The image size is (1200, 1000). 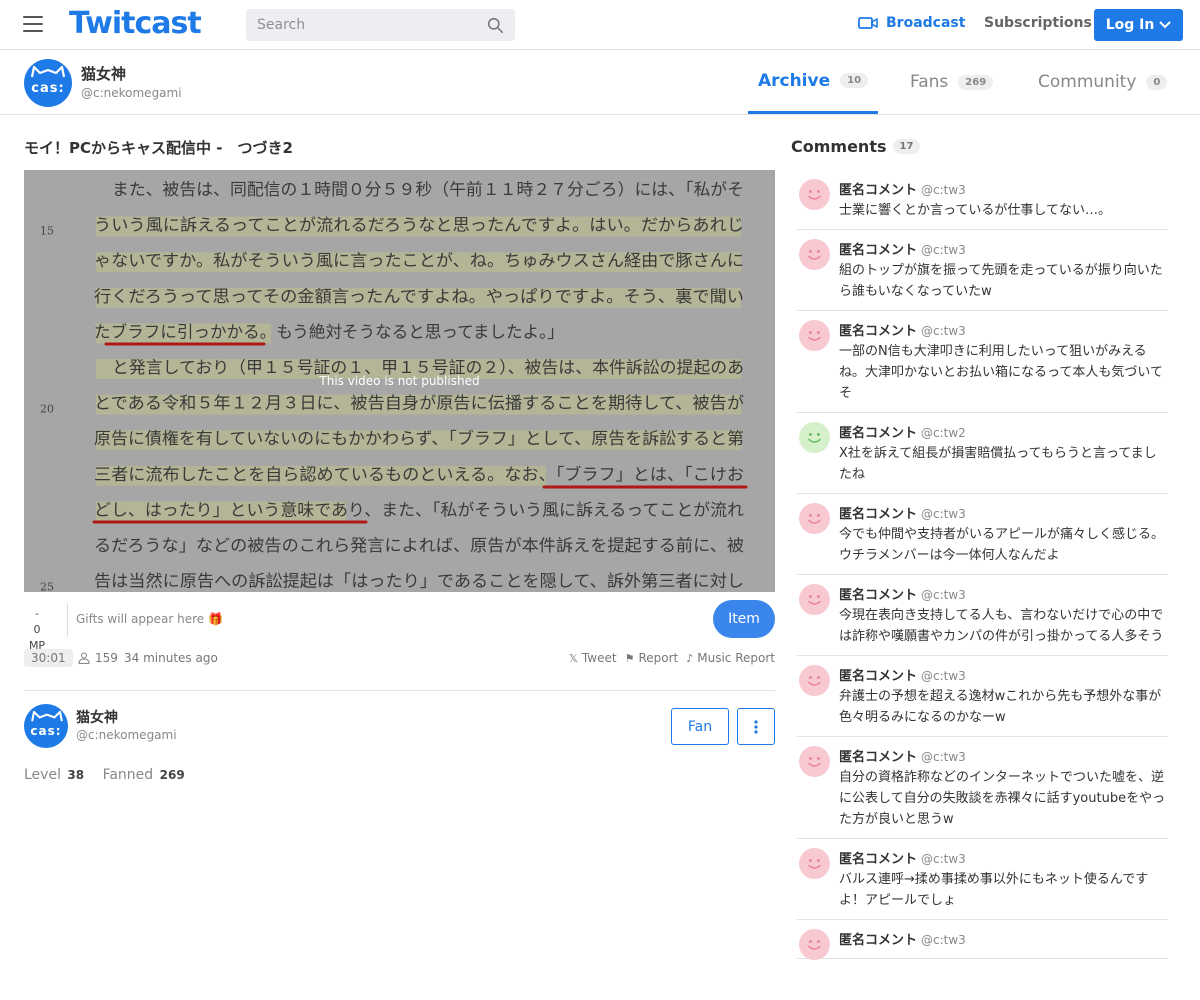 I want to click on document-line: また、被告は、同配信の１時間０分５９秒（午前１１時２７分ごろ）には、「私がそ, so click(x=428, y=189).